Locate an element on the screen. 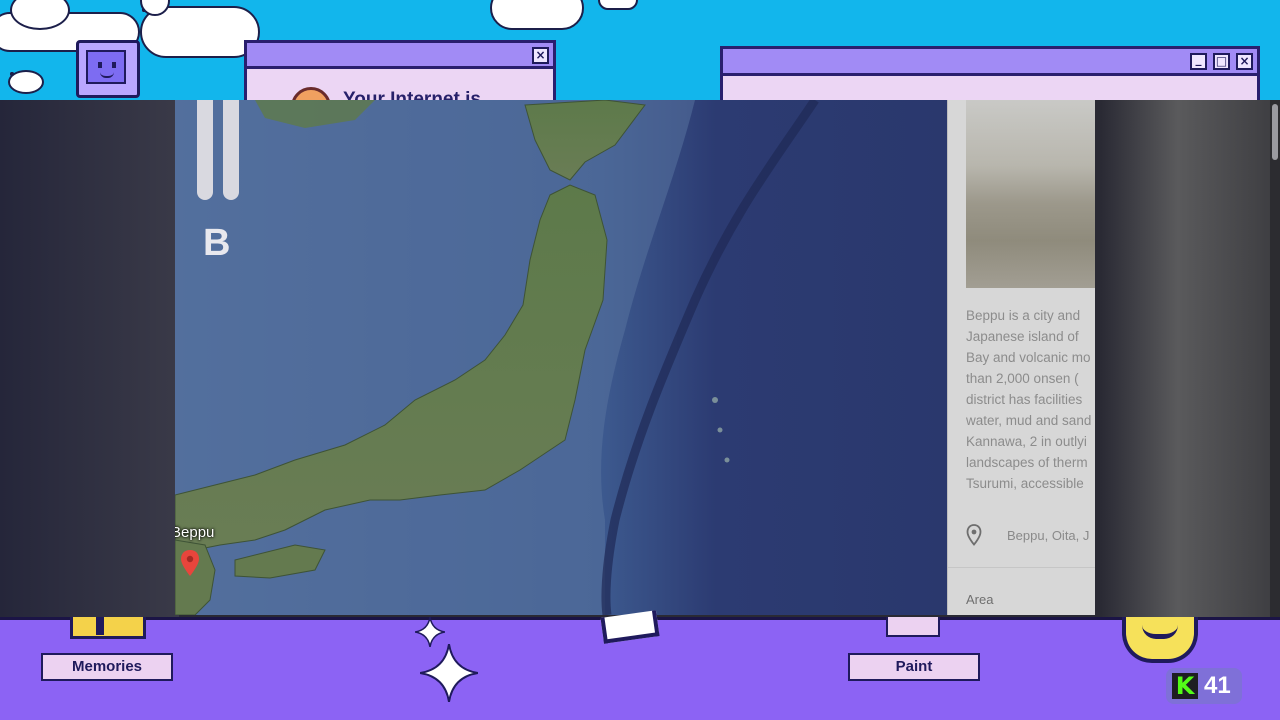 The height and width of the screenshot is (720, 1280). main-window: _ □ × is located at coordinates (990, 73).